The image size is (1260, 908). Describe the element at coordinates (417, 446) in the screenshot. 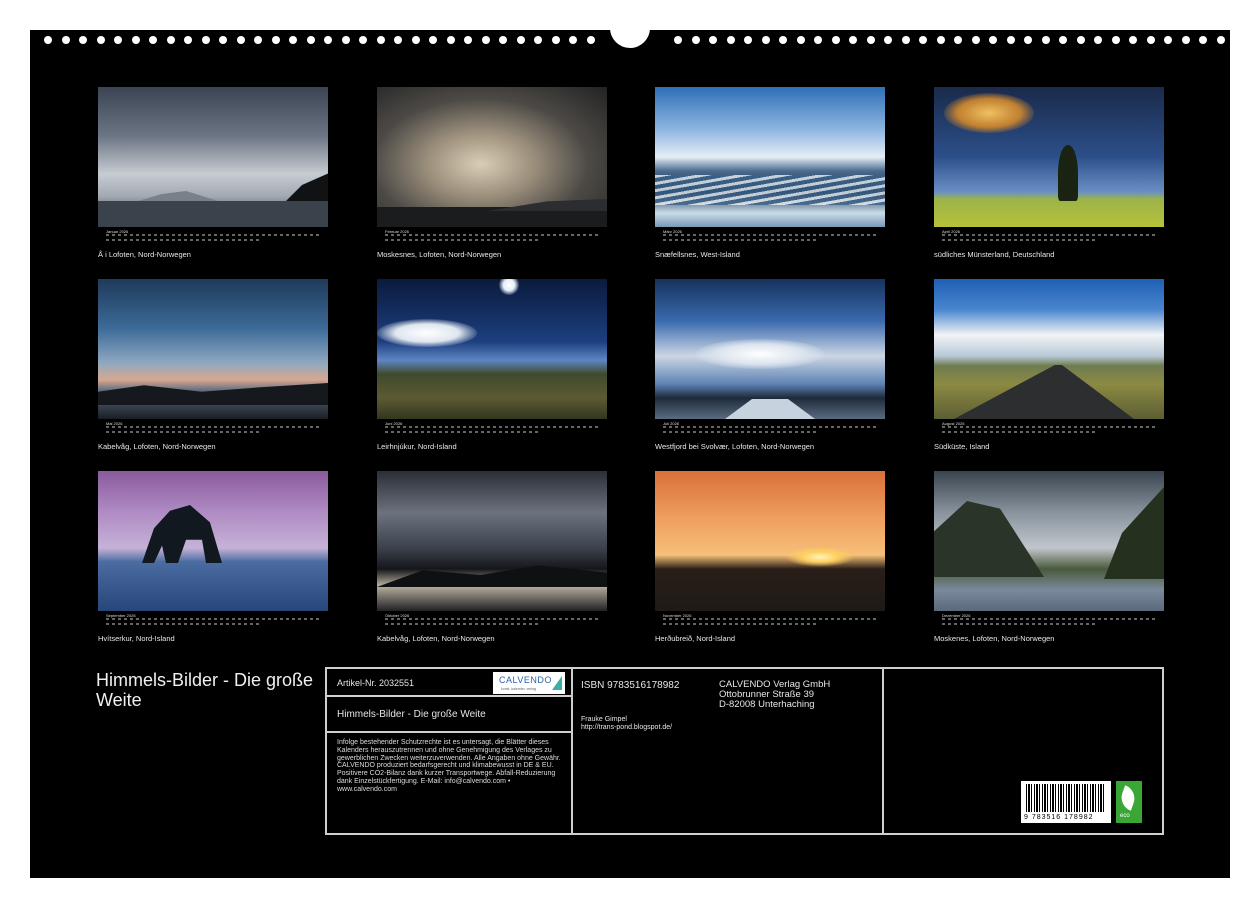

I see `photo-caption: Leirhnjúkur, Nord-Island` at that location.